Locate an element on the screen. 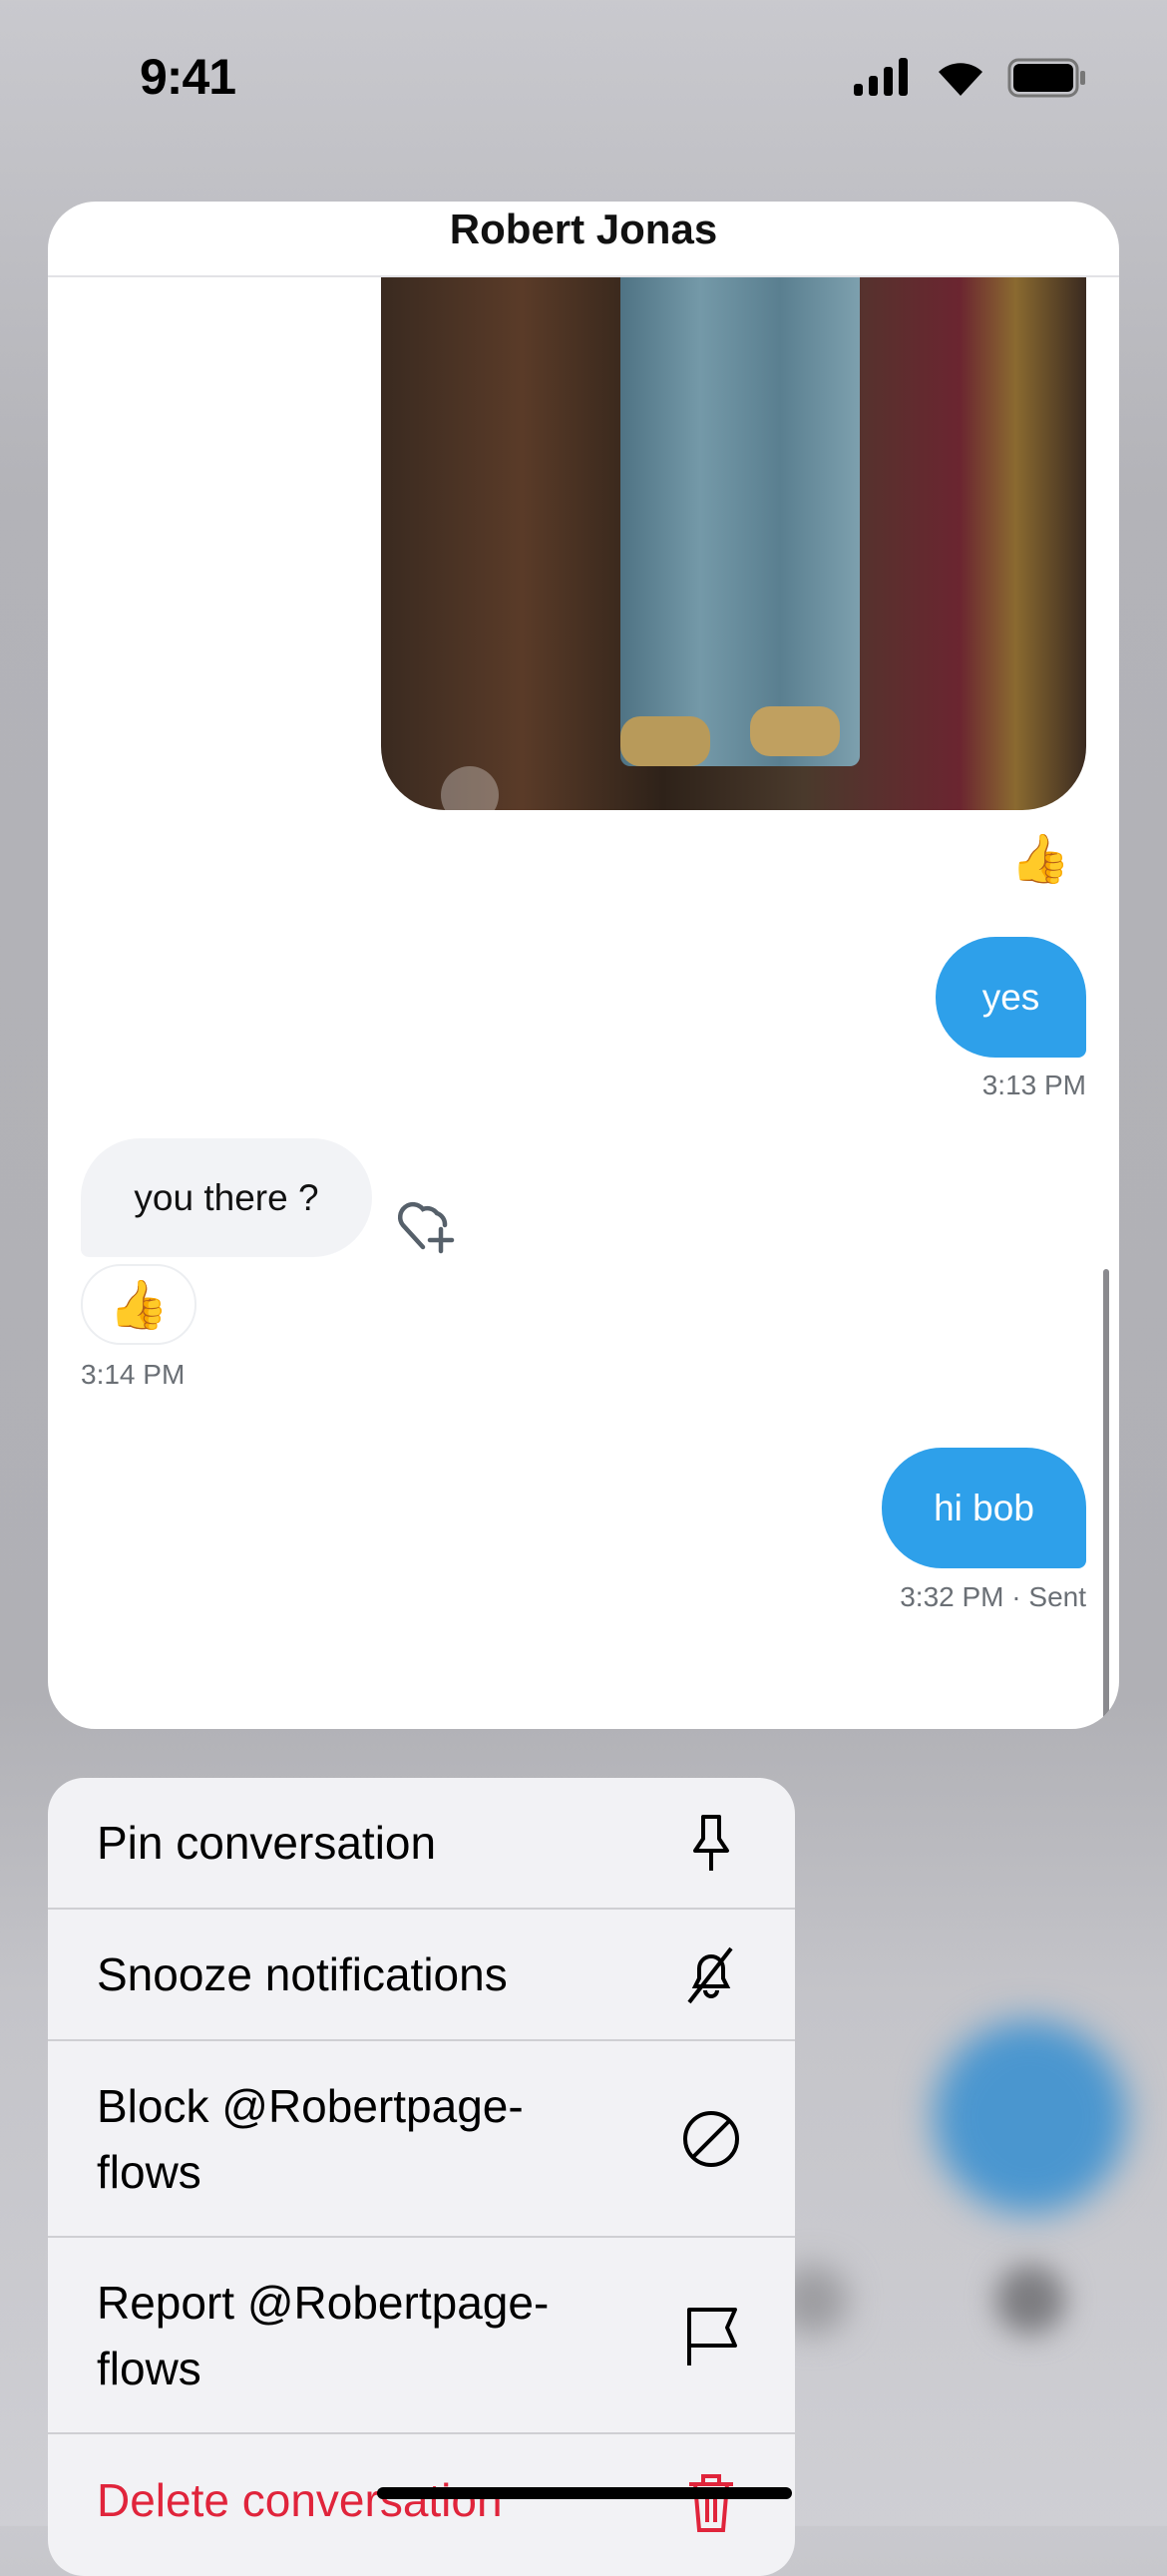  flag-icon is located at coordinates (712, 2336).